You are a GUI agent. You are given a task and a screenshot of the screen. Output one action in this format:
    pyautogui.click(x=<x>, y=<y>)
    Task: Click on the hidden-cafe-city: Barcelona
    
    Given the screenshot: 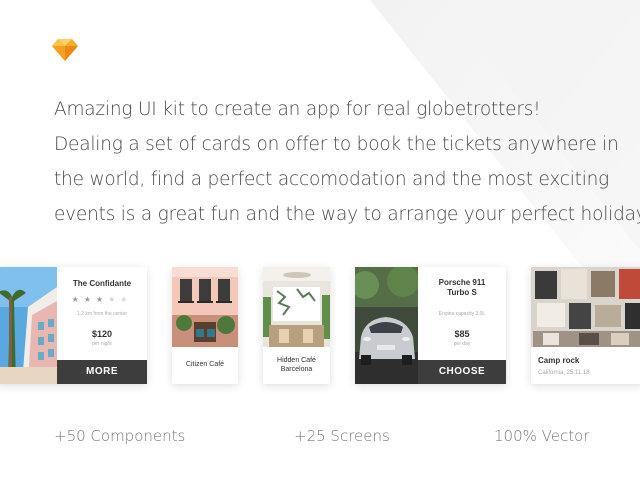 What is the action you would take?
    pyautogui.click(x=296, y=369)
    